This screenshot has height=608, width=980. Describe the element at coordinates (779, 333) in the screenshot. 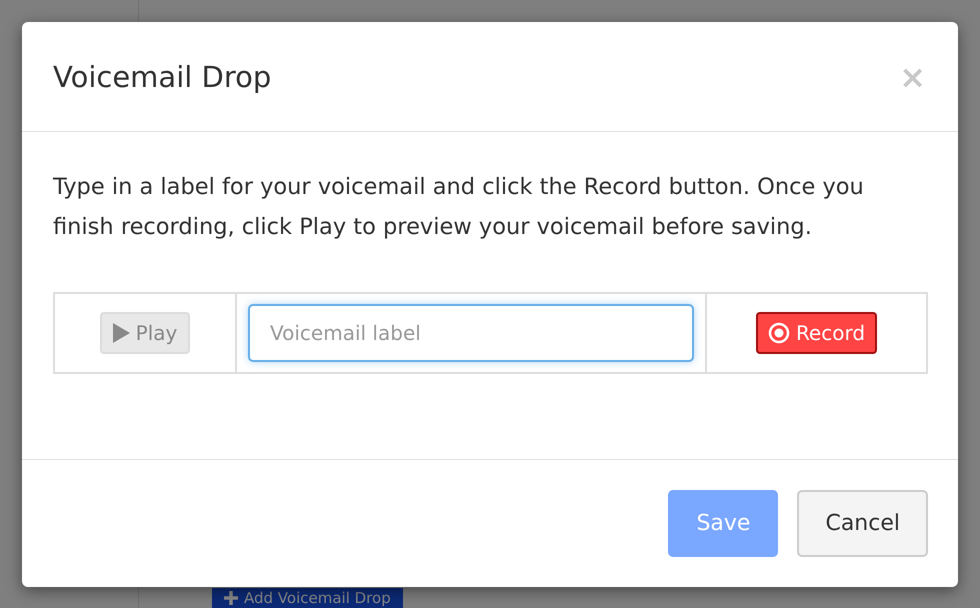

I see `record-icon` at that location.